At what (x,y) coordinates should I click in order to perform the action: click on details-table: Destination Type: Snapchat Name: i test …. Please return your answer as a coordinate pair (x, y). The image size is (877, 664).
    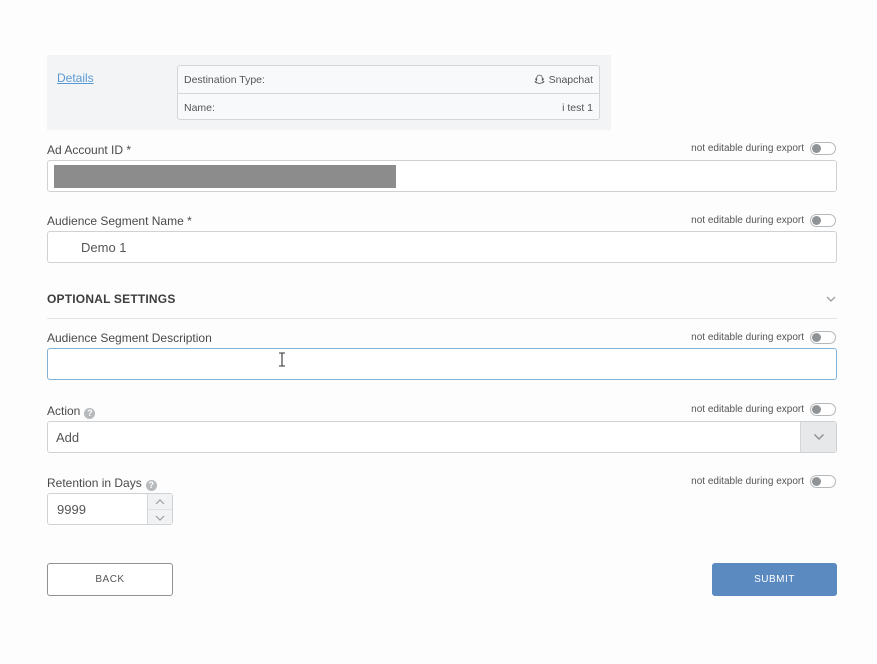
    Looking at the image, I should click on (388, 92).